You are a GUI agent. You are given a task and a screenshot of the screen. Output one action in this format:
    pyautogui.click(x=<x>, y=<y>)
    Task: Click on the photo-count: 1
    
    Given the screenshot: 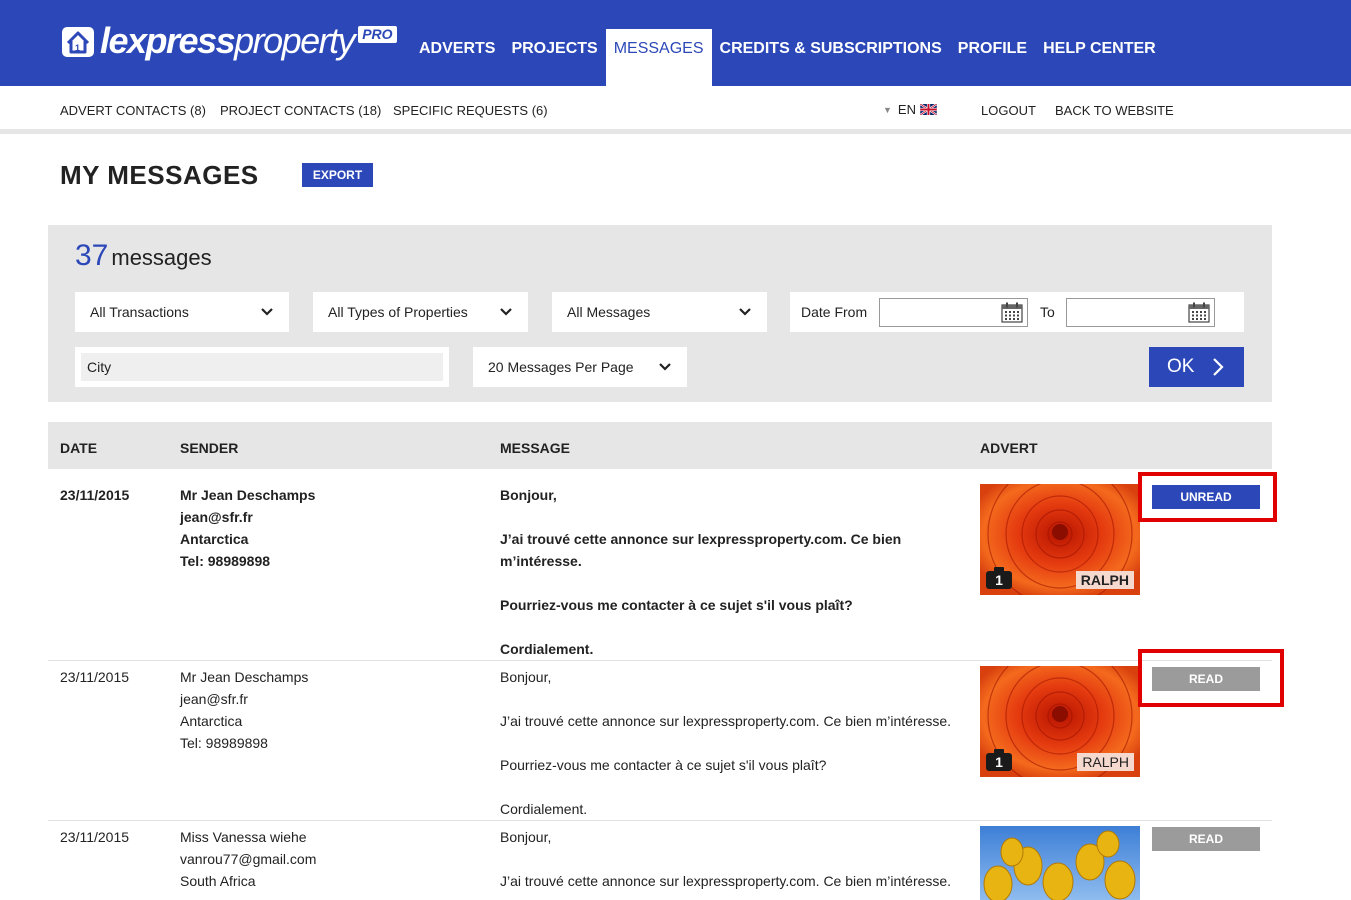 What is the action you would take?
    pyautogui.click(x=999, y=580)
    